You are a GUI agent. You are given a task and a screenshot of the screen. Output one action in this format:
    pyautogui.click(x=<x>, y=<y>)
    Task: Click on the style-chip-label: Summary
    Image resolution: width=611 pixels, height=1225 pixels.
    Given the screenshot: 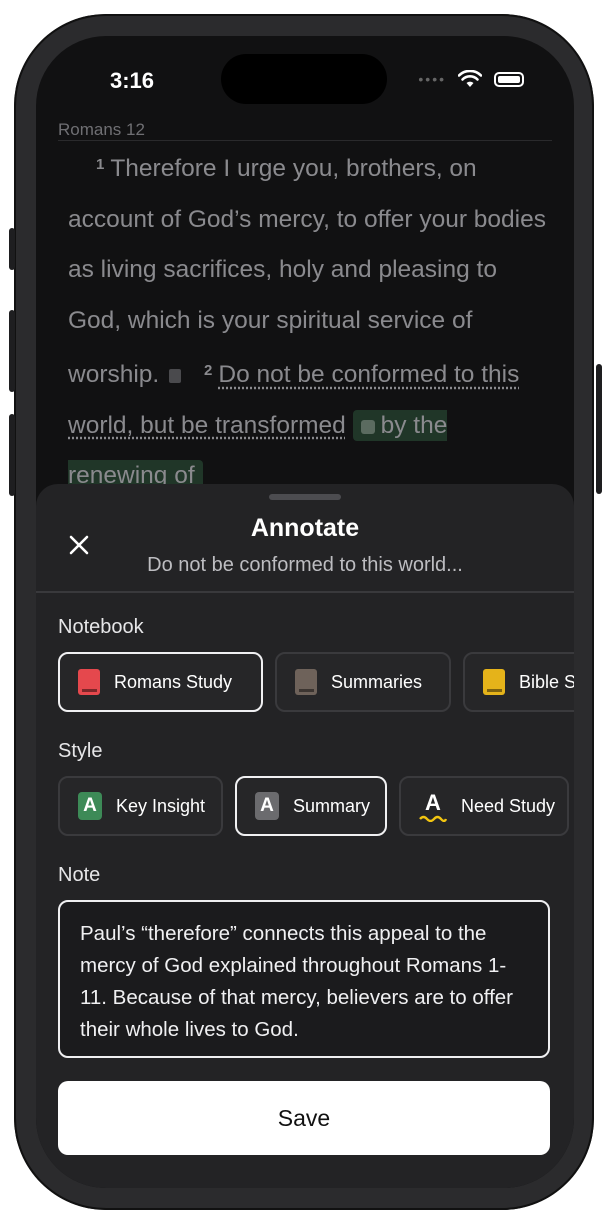 What is the action you would take?
    pyautogui.click(x=332, y=805)
    